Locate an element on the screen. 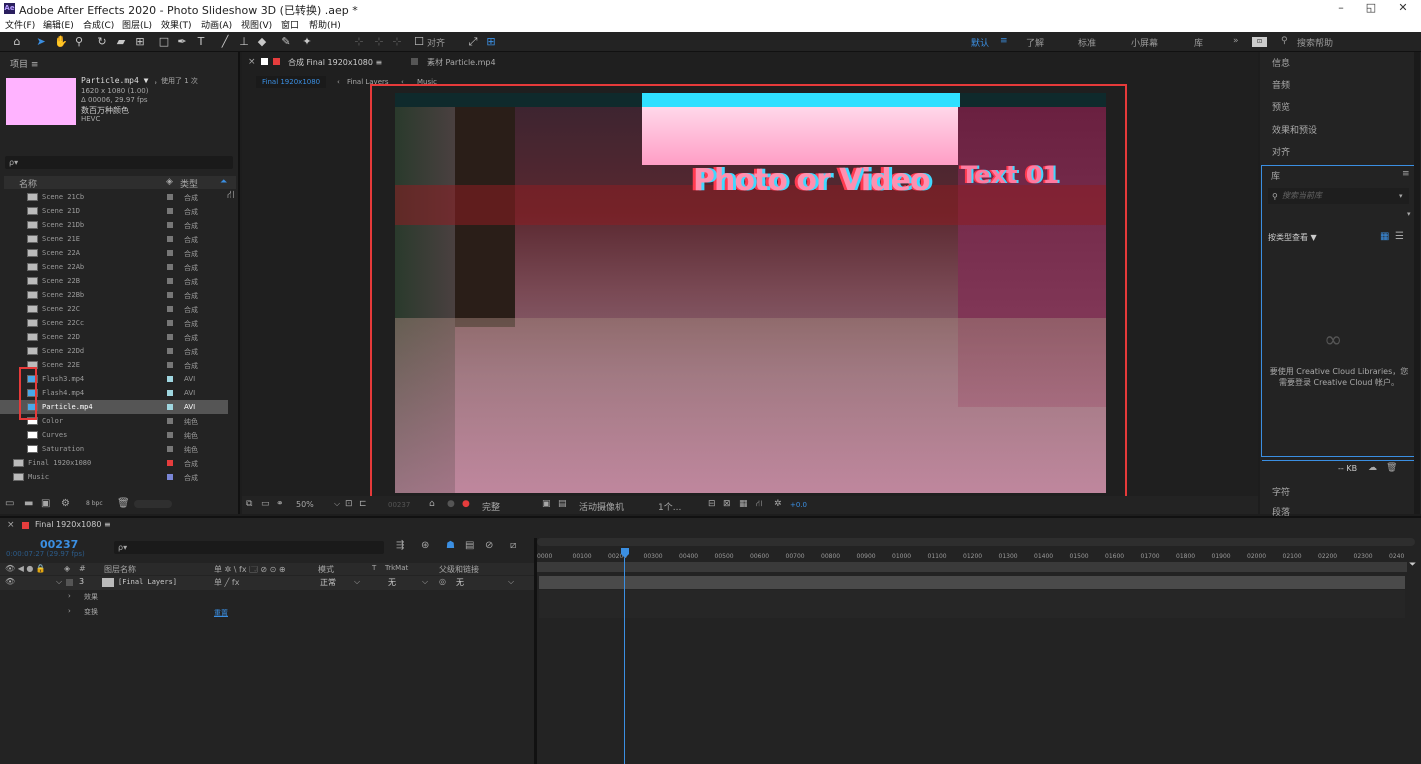  transform-group: 变换 is located at coordinates (91, 612).